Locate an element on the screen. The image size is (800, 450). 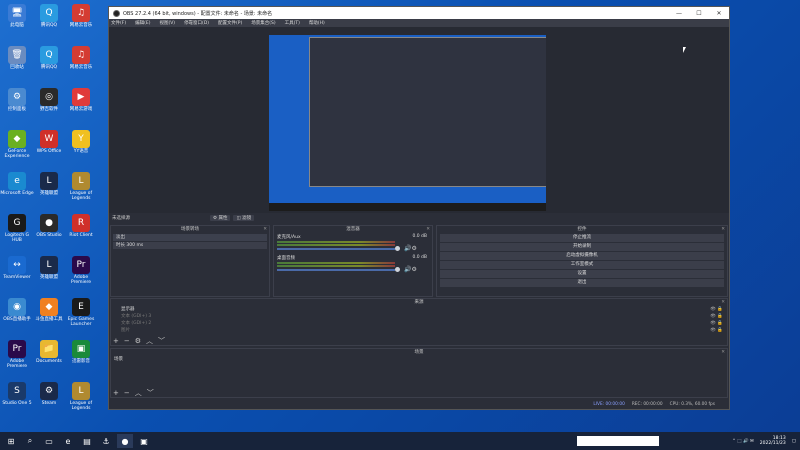
menu-item: 文件(F) is located at coordinates (118, 23).